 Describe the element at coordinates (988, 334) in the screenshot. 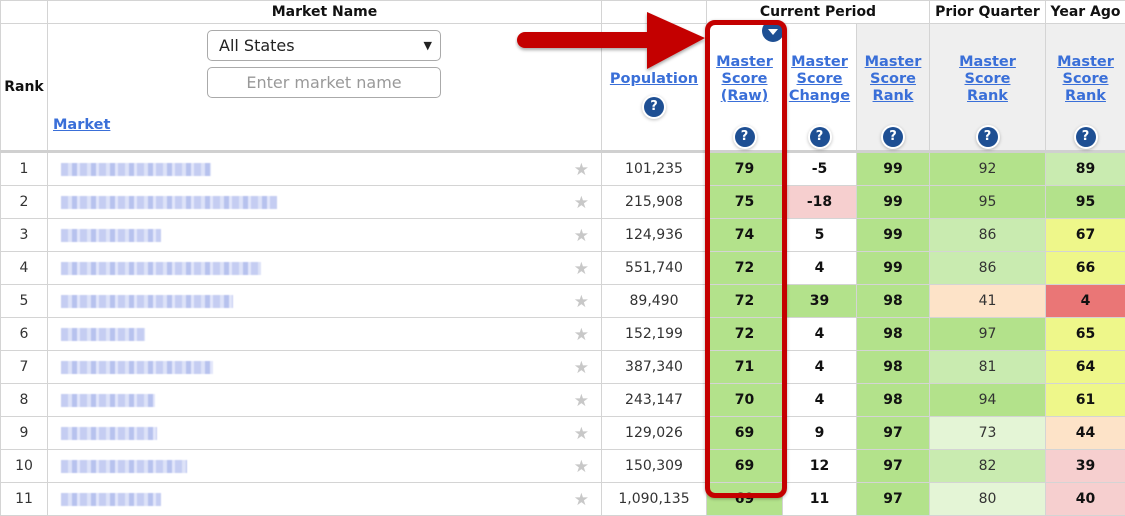

I see `prior-quarter-rank-cell: 97` at that location.